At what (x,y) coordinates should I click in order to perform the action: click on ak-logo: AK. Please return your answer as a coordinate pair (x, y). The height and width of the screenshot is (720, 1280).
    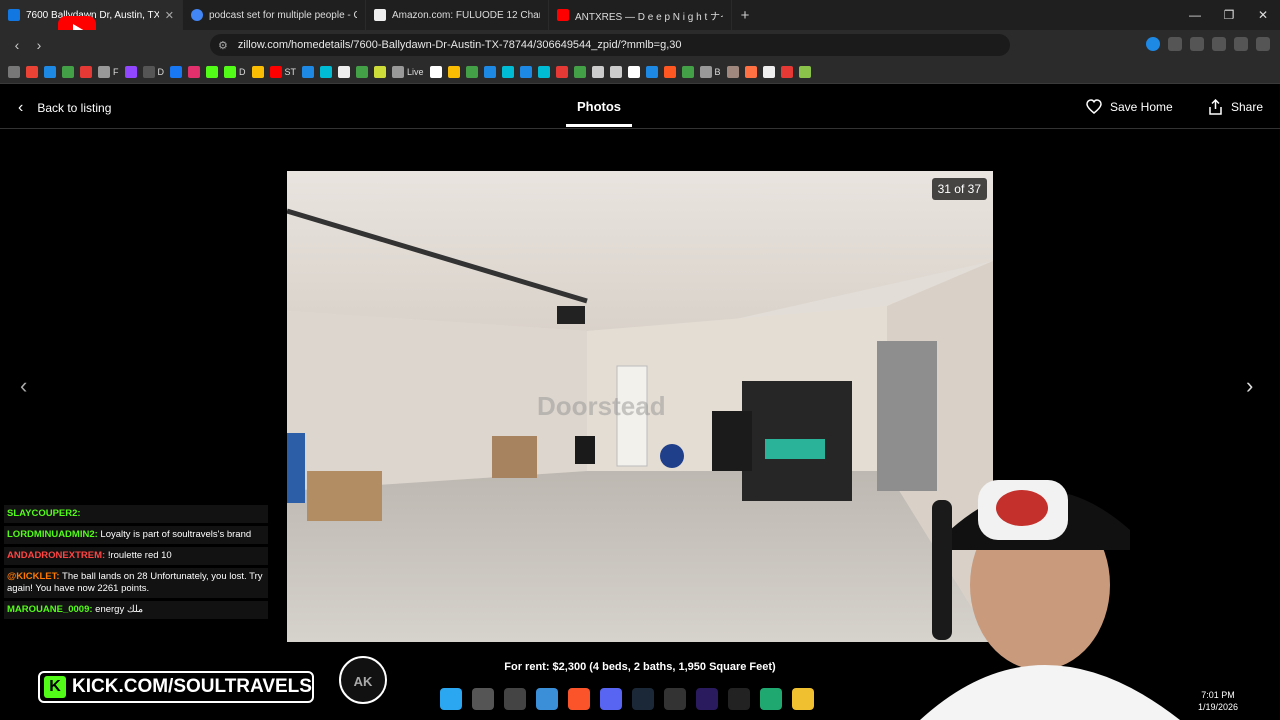
    Looking at the image, I should click on (363, 680).